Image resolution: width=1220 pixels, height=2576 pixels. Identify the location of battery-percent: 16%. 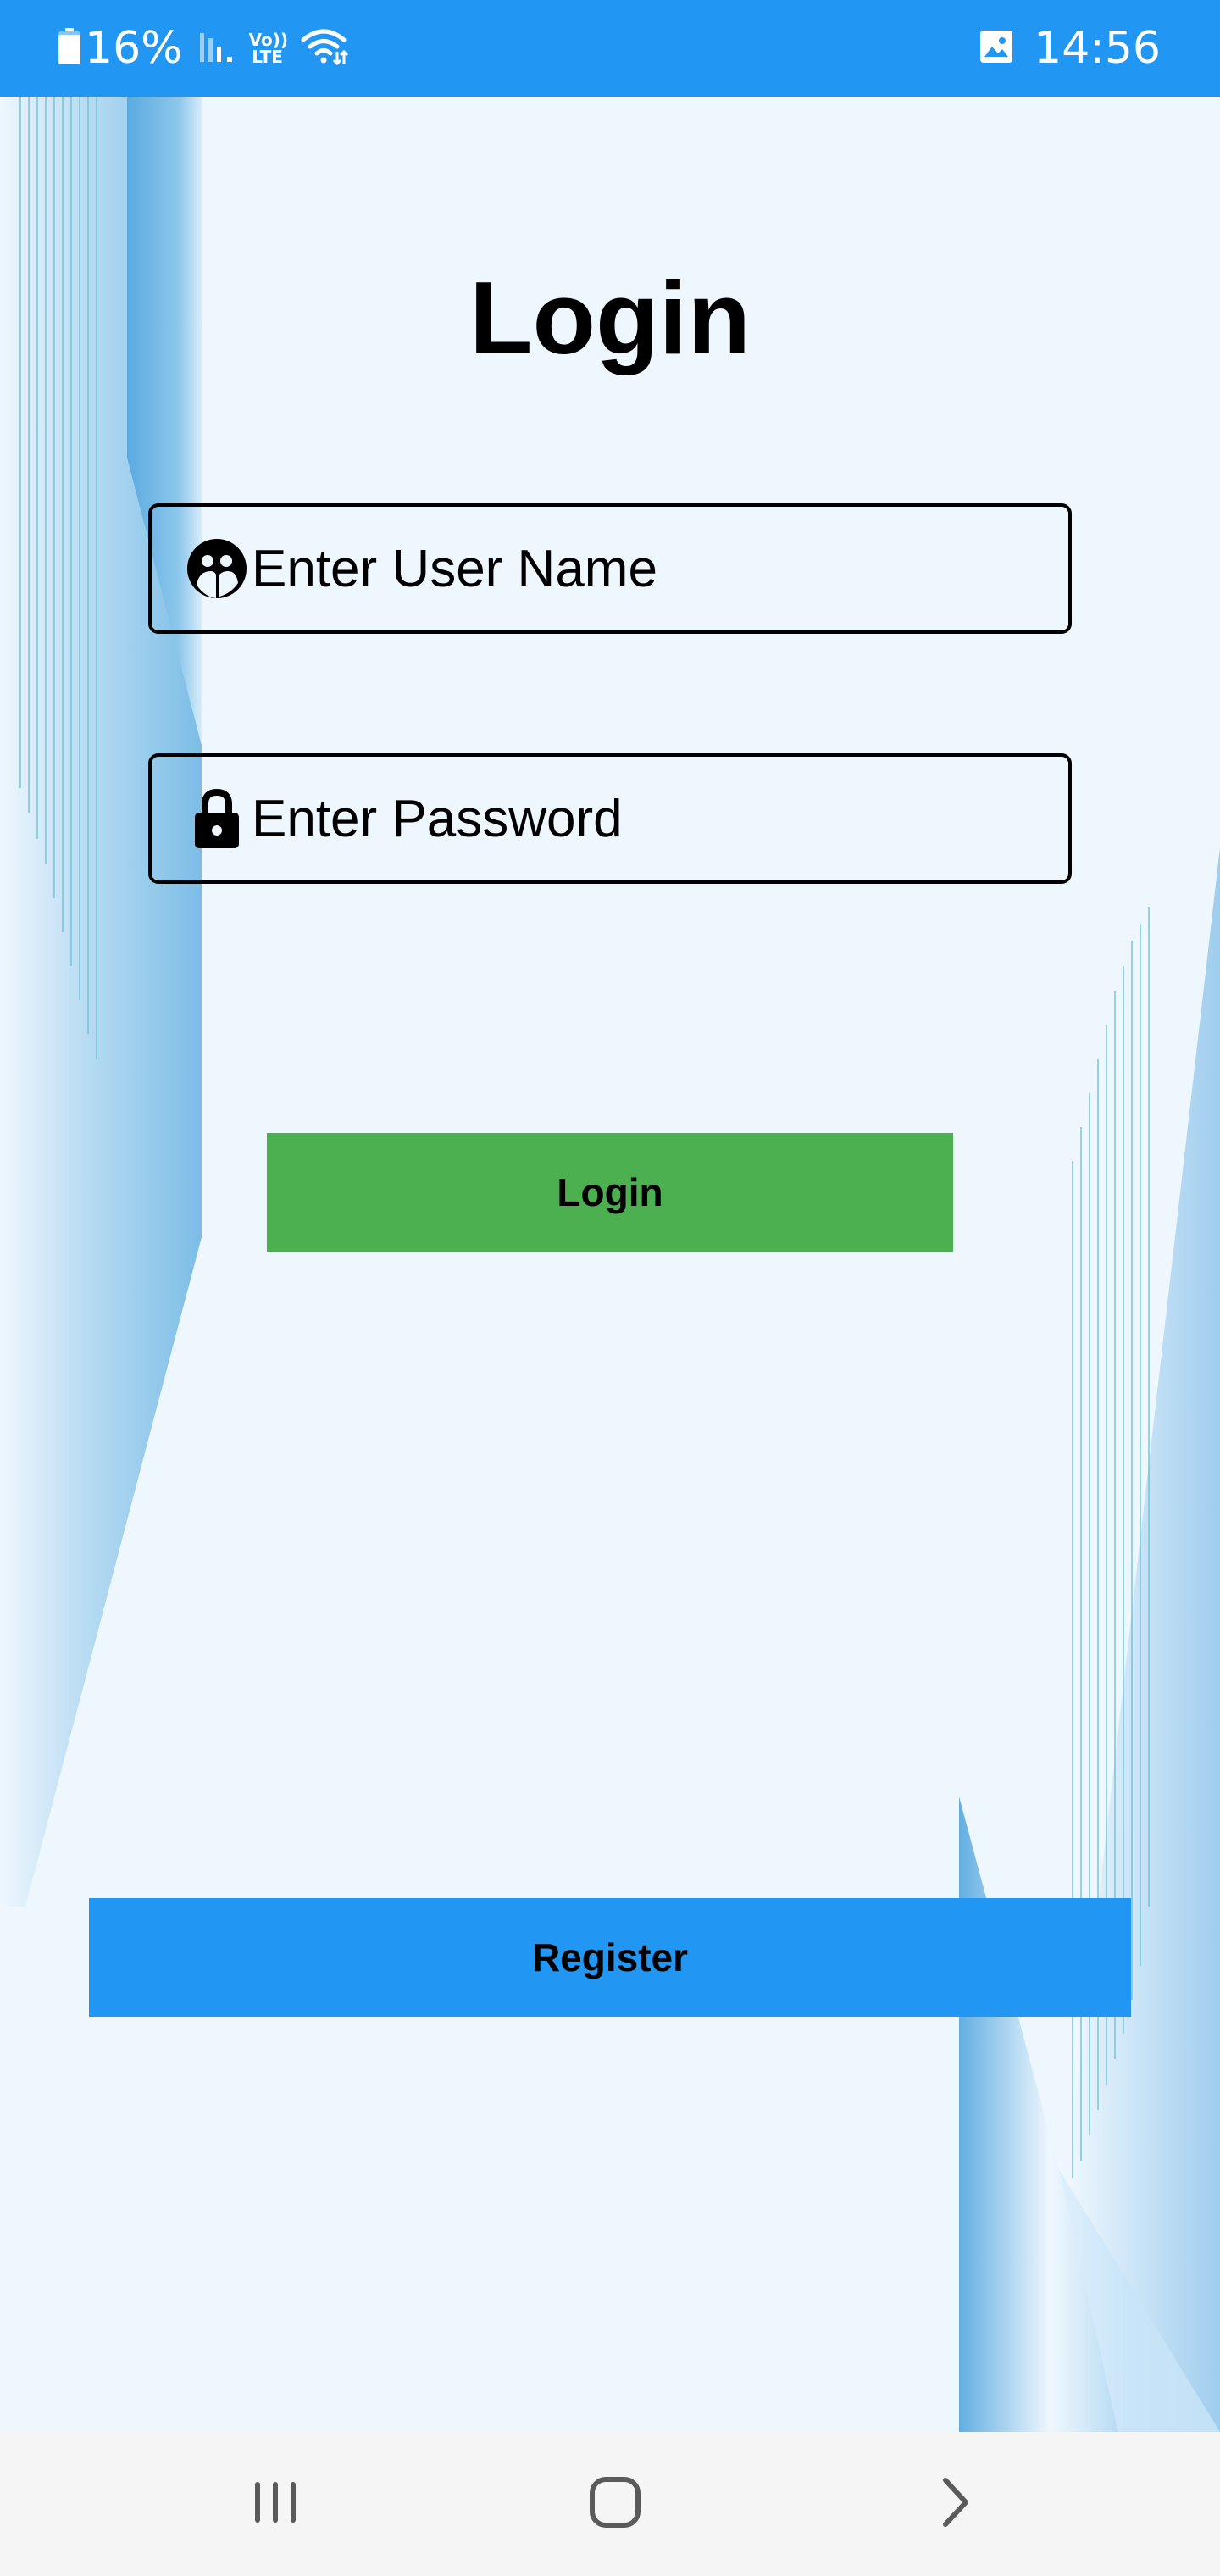
(134, 48).